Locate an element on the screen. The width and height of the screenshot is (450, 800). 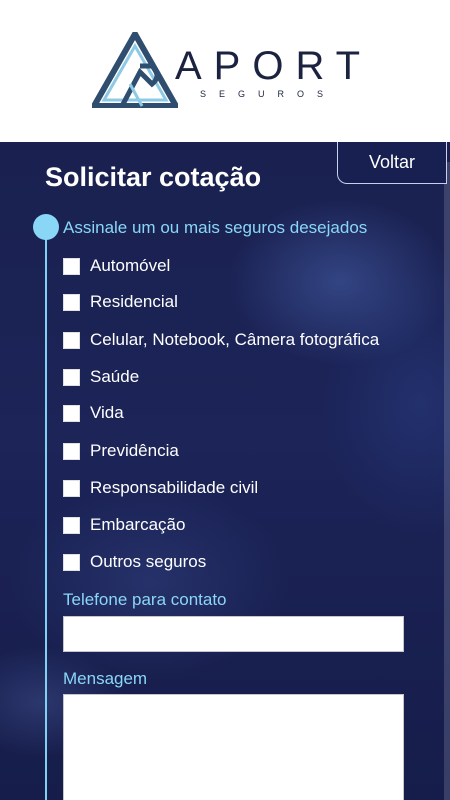
timeline-line is located at coordinates (46, 513).